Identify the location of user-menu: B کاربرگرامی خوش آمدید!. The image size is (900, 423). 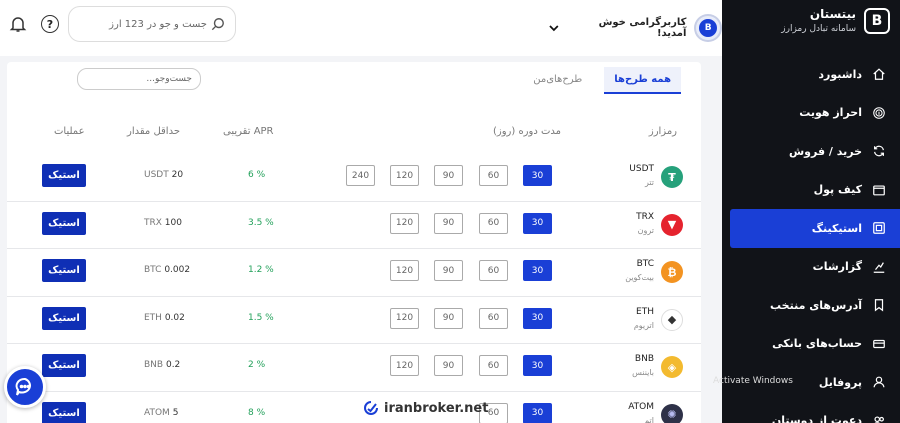
(635, 28).